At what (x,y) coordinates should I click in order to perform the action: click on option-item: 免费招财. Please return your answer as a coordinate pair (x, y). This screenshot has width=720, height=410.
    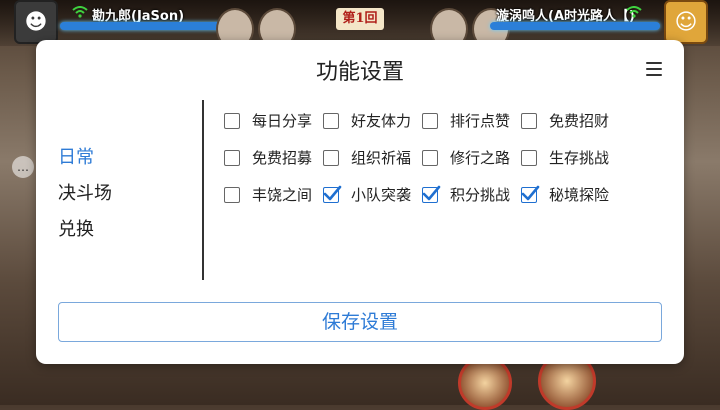
    Looking at the image, I should click on (570, 120).